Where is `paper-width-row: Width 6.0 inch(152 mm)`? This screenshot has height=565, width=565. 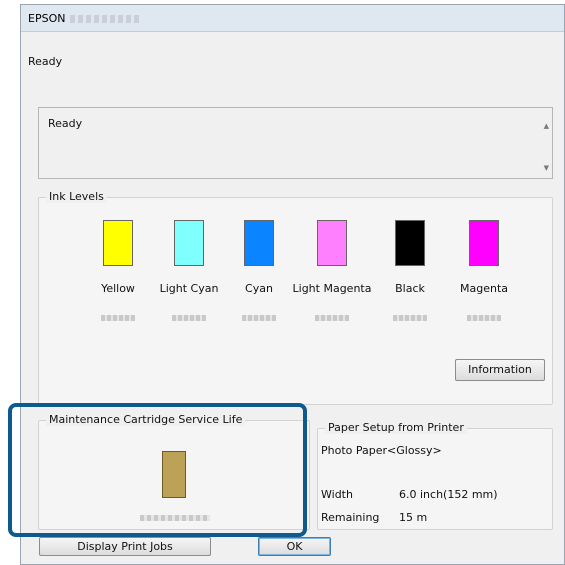
paper-width-row: Width 6.0 inch(152 mm) is located at coordinates (409, 494).